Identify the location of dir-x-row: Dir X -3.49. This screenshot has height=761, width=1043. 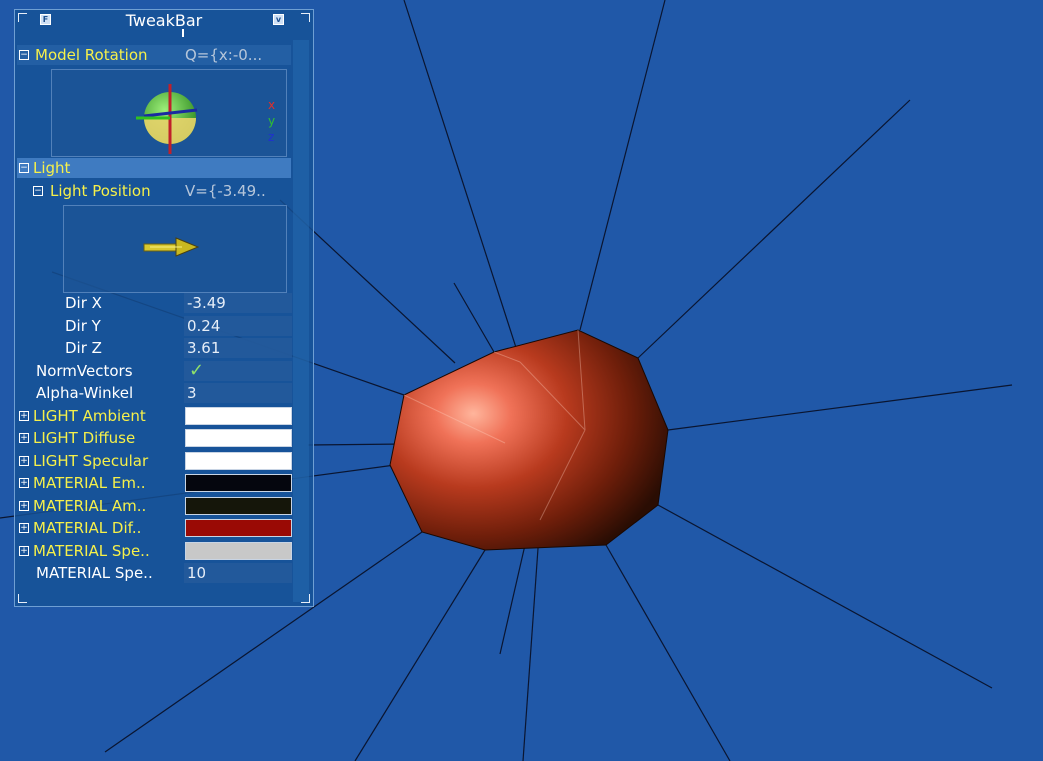
(154, 303).